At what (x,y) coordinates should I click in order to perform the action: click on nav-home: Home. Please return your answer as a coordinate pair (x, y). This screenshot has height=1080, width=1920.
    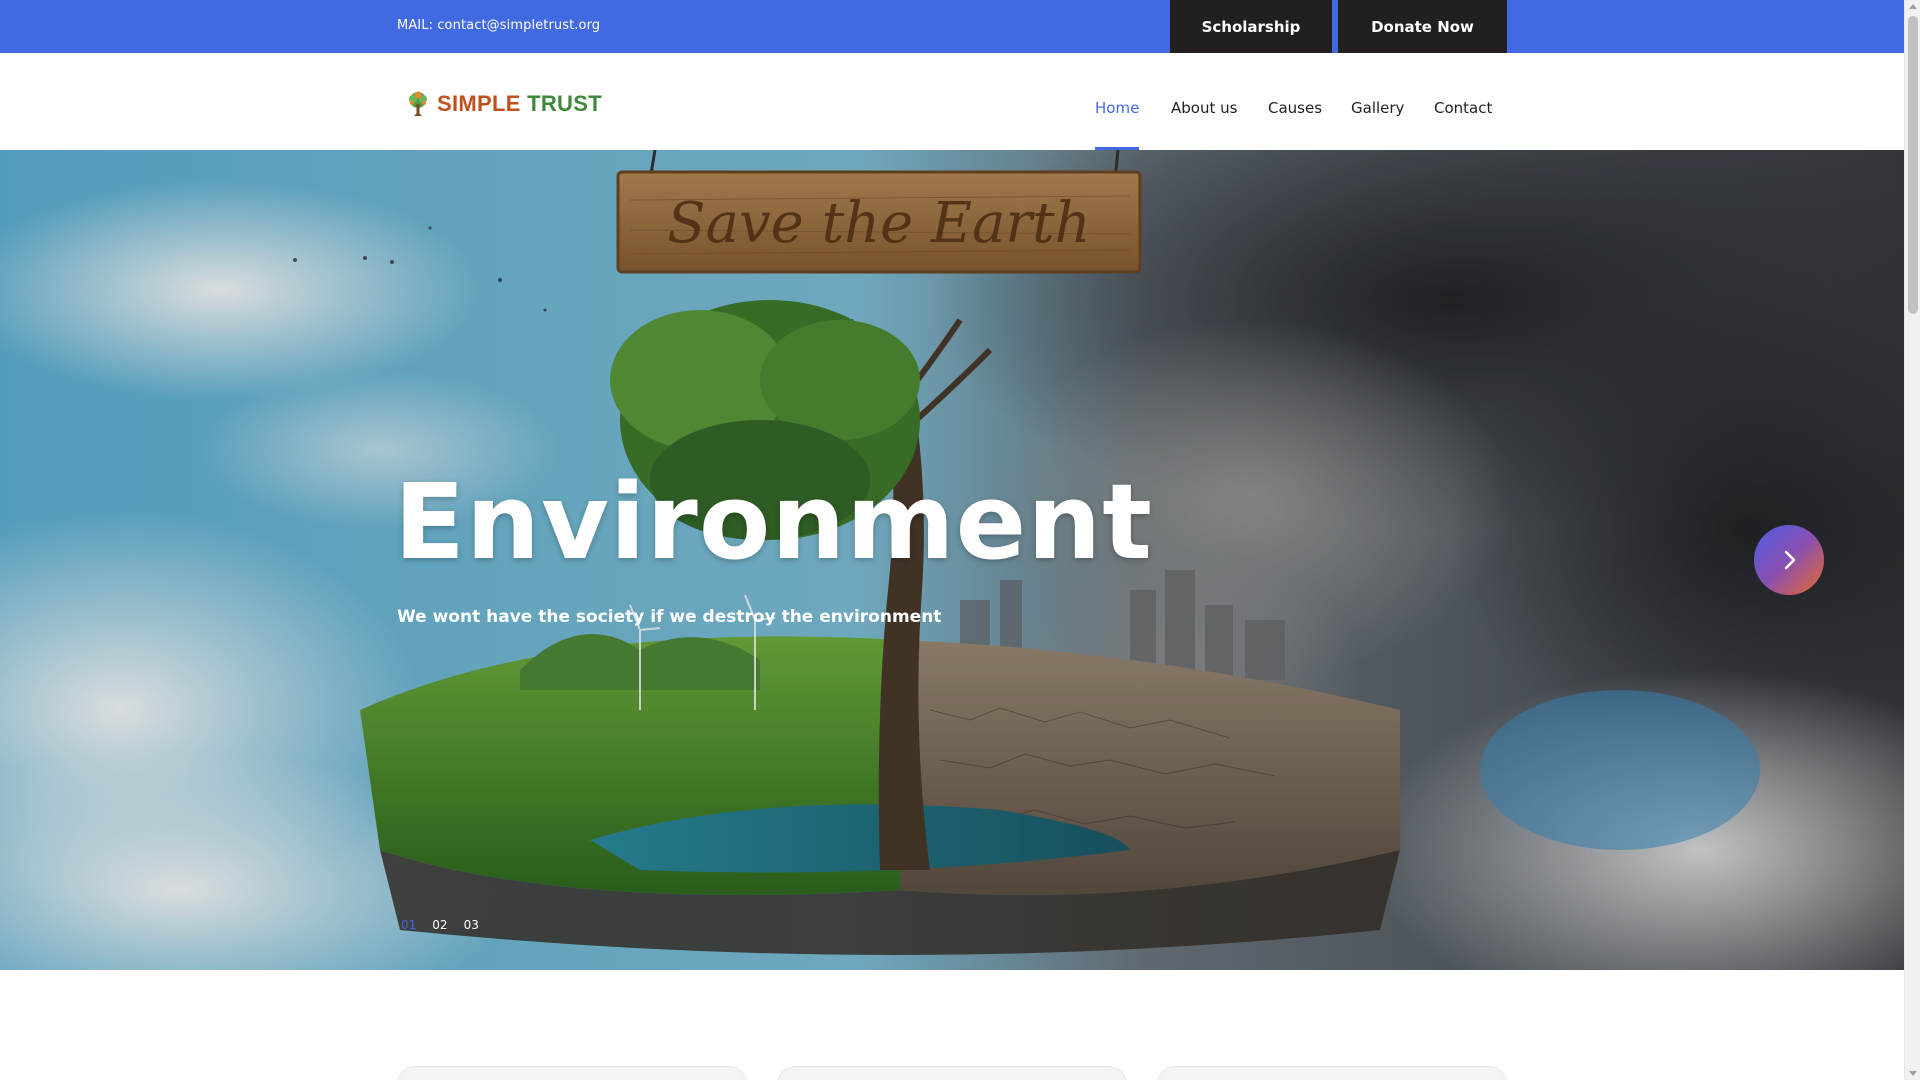
    Looking at the image, I should click on (1117, 108).